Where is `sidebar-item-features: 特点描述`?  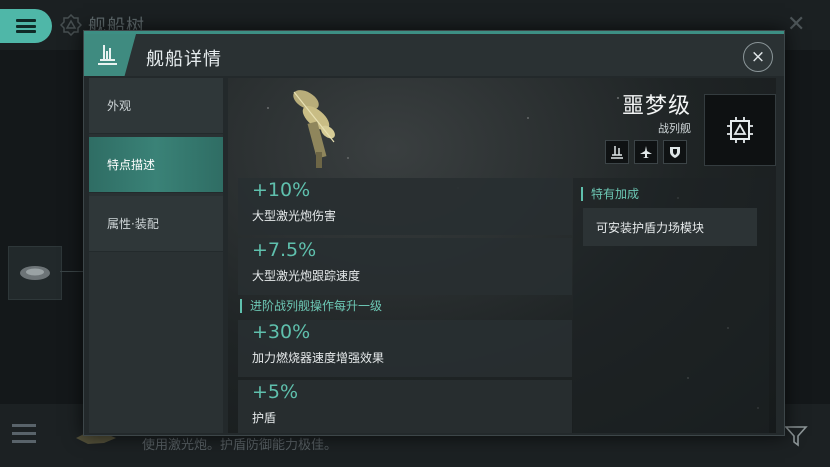
sidebar-item-features: 特点描述 is located at coordinates (156, 165).